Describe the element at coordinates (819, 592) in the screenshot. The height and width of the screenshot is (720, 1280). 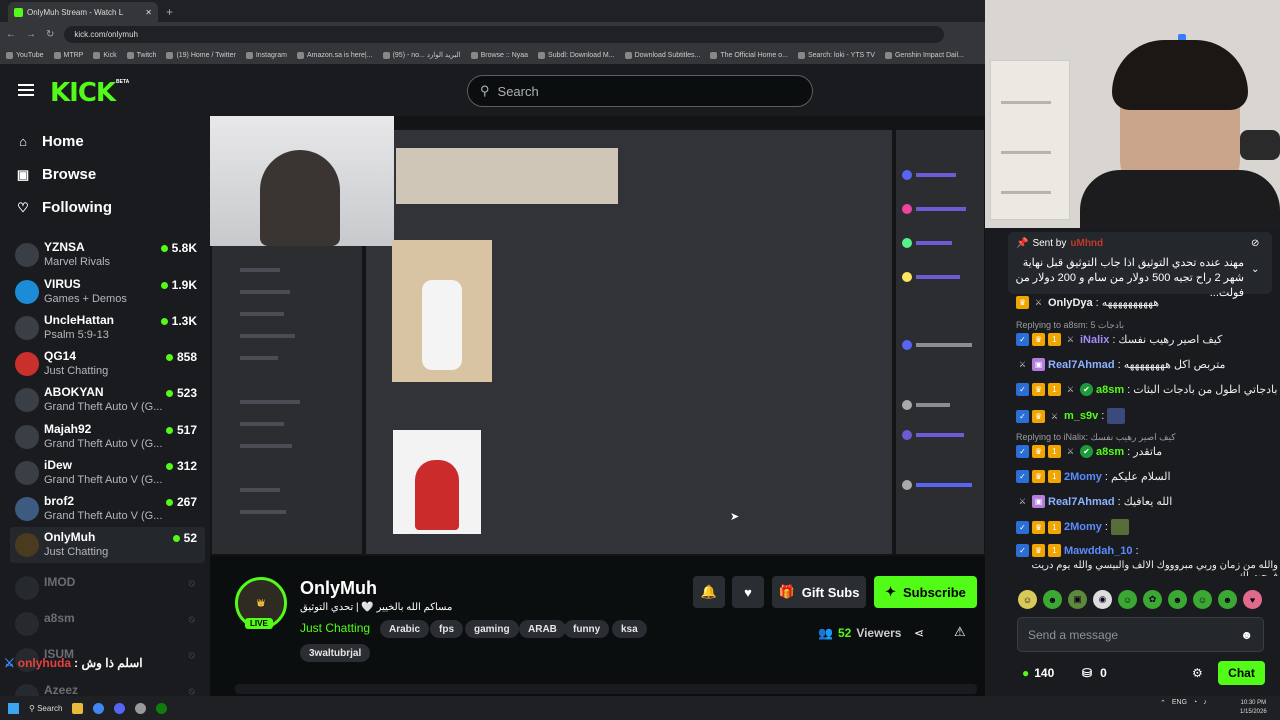
I see `gift-subs-button: 🎁 Gift Subs` at that location.